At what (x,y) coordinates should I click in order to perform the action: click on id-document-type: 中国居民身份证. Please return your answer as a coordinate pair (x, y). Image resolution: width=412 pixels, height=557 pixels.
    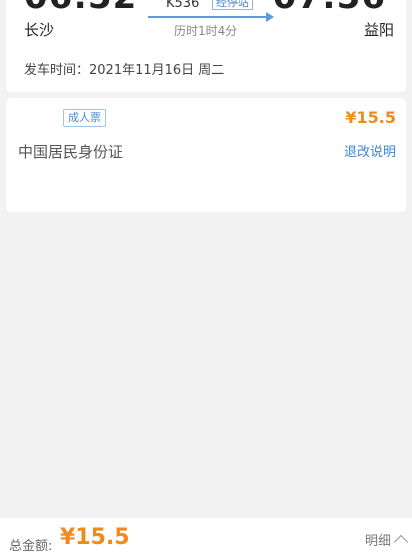
    Looking at the image, I should click on (71, 152).